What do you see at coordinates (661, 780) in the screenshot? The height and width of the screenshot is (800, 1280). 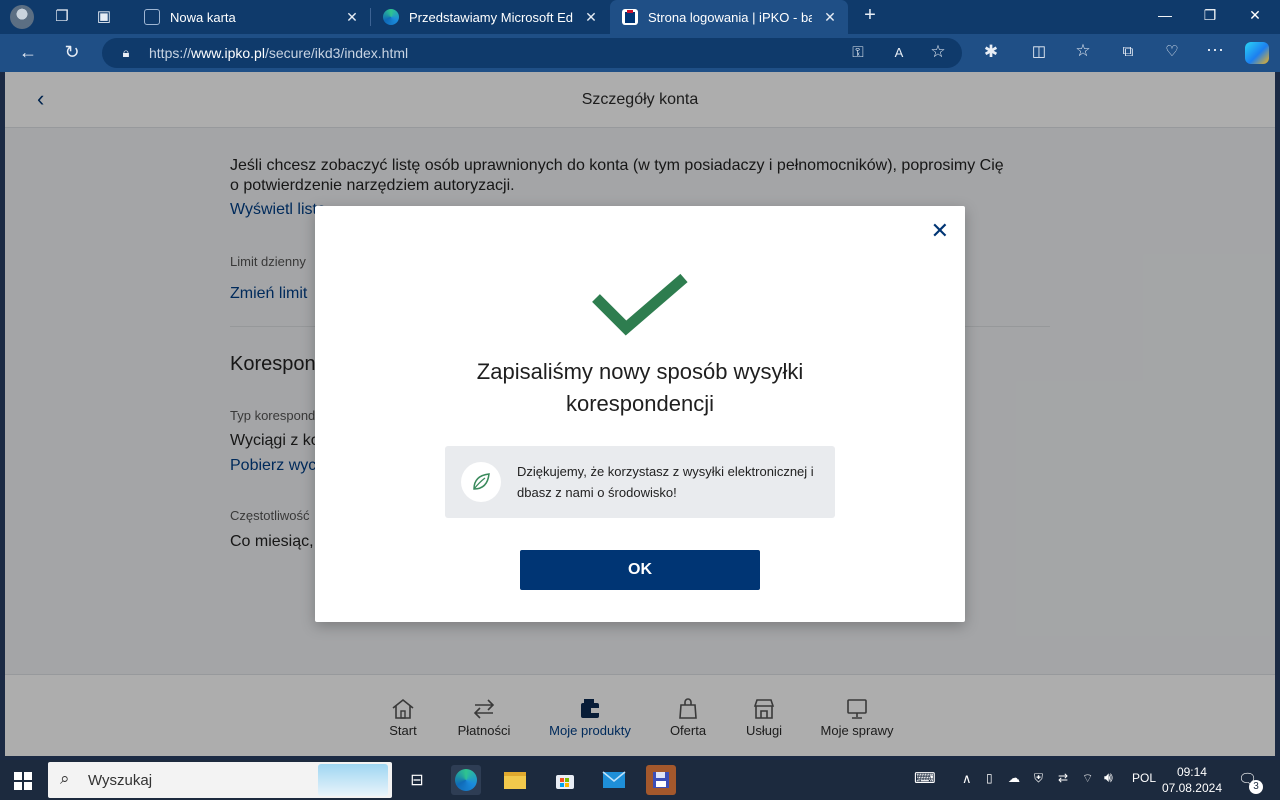 I see `save-app-icon` at bounding box center [661, 780].